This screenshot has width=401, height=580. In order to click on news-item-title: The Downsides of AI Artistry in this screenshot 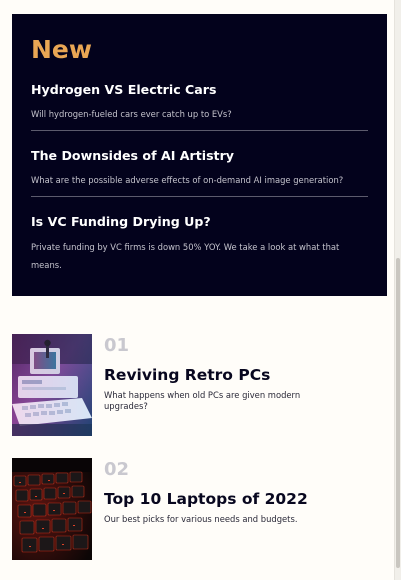, I will do `click(199, 156)`.